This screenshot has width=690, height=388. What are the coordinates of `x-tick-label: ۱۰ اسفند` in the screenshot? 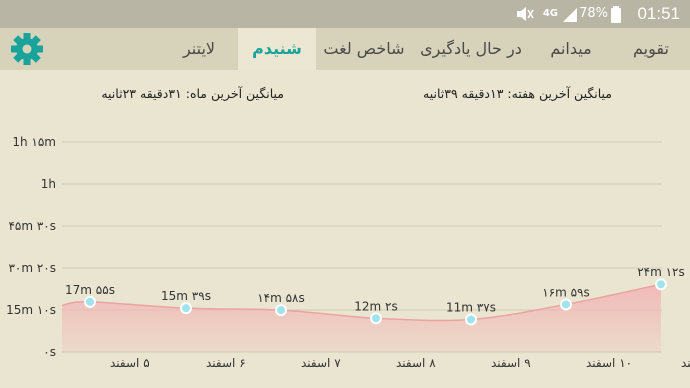 It's located at (609, 363).